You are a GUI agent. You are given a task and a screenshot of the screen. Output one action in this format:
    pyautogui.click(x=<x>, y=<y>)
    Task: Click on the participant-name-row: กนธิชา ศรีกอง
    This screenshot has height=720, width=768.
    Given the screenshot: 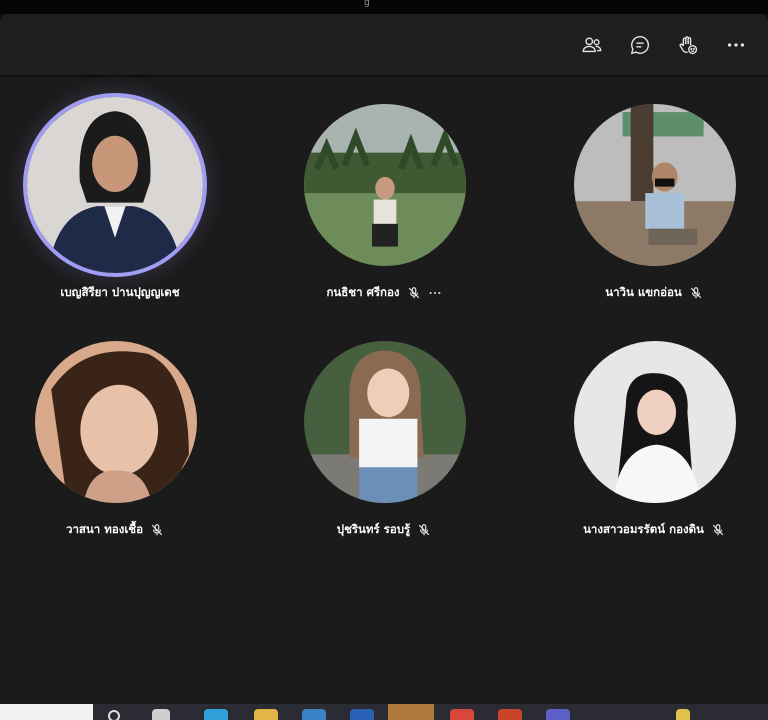 What is the action you would take?
    pyautogui.click(x=384, y=293)
    